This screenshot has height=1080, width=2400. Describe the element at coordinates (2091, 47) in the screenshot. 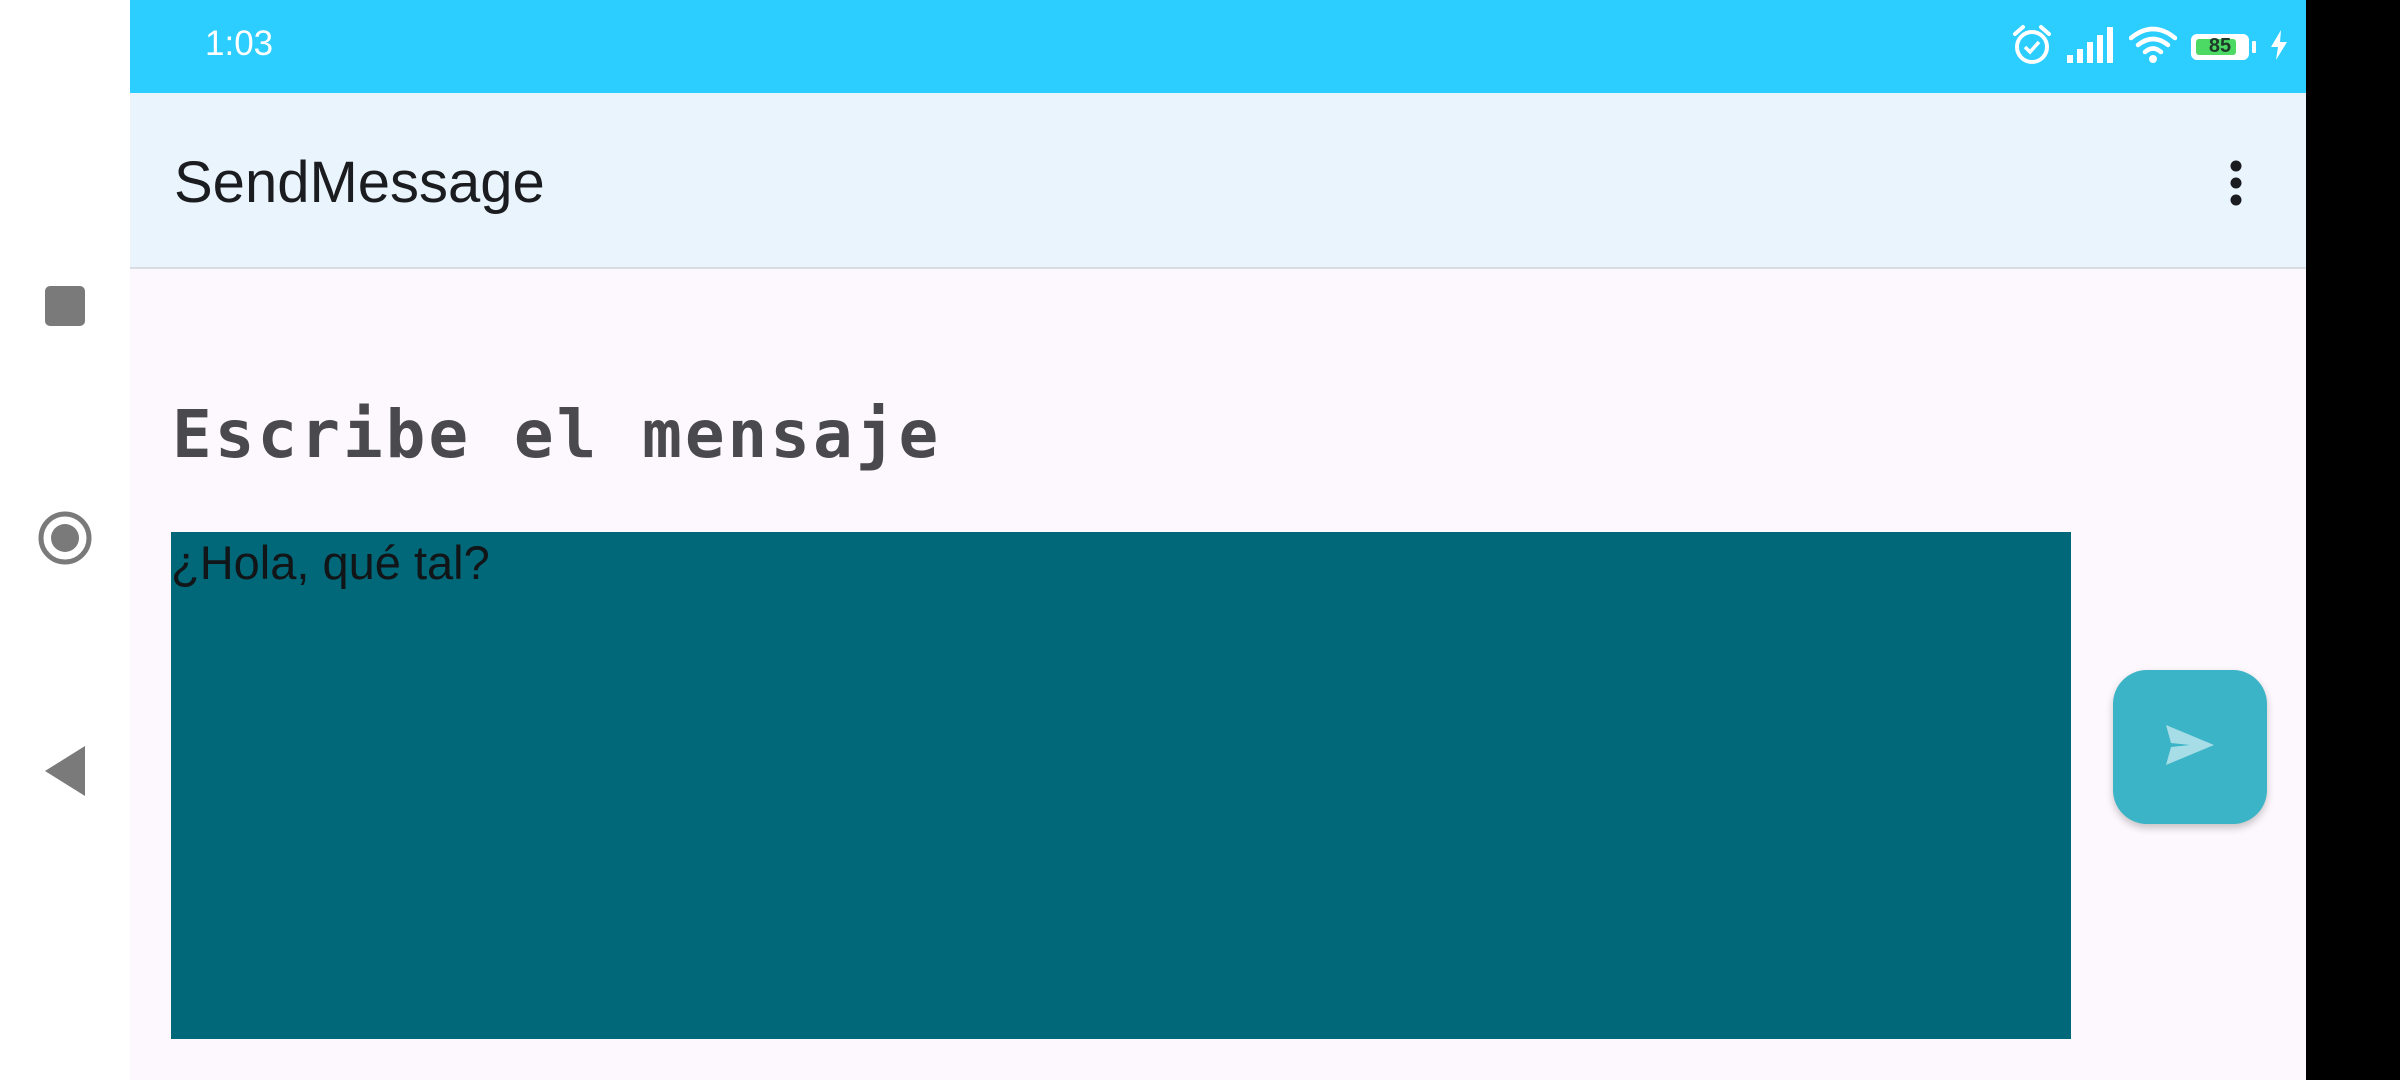

I see `signal-icon` at that location.